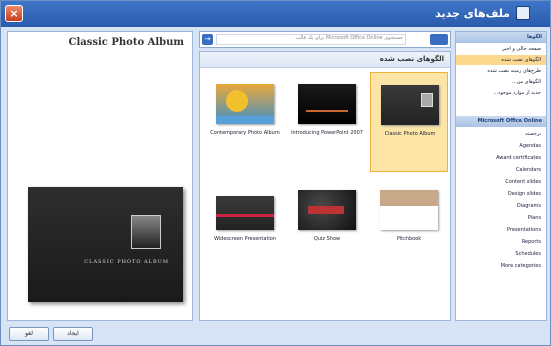 This screenshot has height=346, width=551. Describe the element at coordinates (105, 244) in the screenshot. I see `preview-image: CLASSIC PHOTO ALBUM` at that location.